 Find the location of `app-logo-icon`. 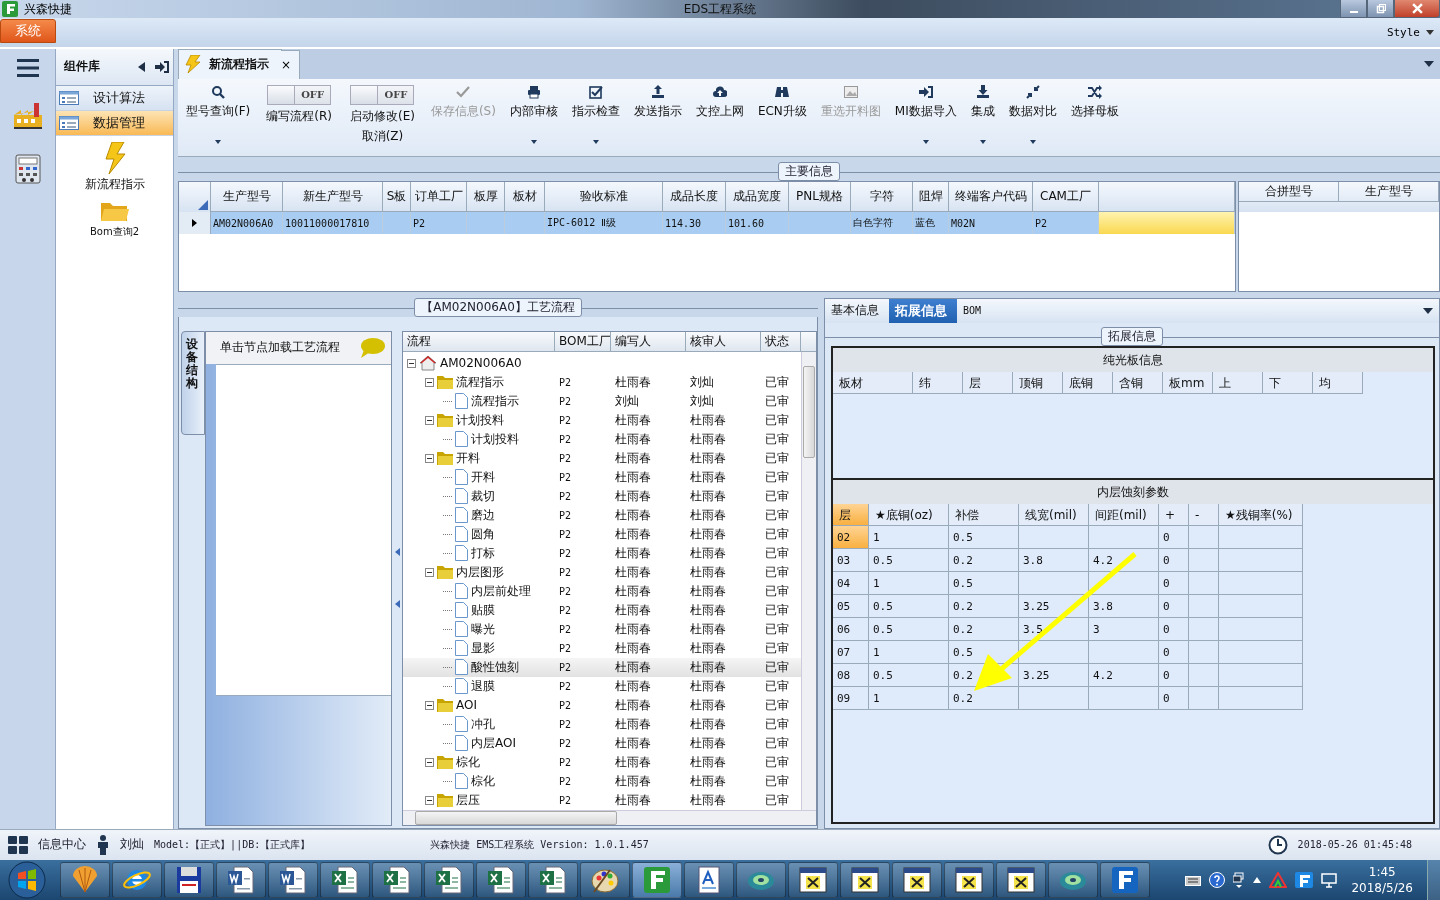

app-logo-icon is located at coordinates (1125, 880).